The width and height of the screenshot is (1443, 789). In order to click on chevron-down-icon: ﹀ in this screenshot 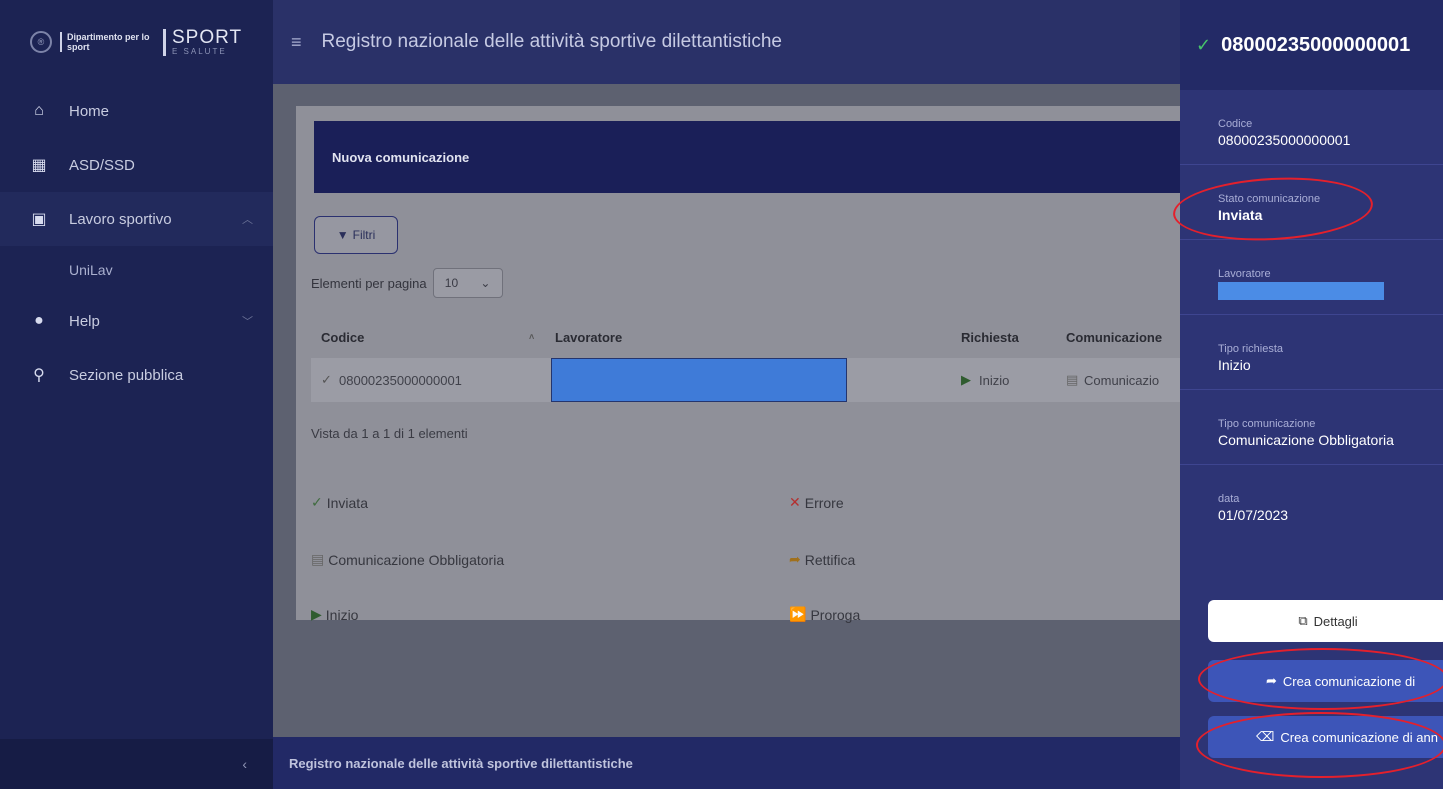, I will do `click(247, 322)`.